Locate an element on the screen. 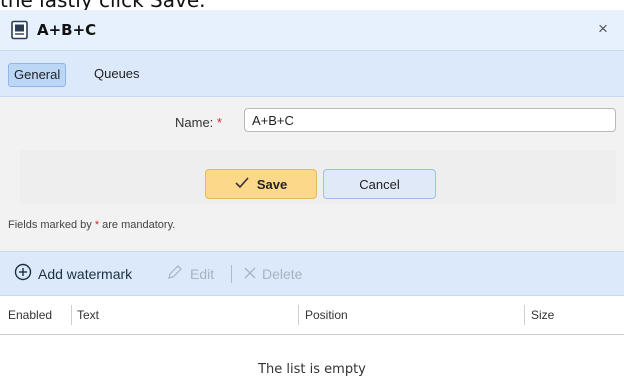 The width and height of the screenshot is (624, 381). checkmark-icon is located at coordinates (242, 184).